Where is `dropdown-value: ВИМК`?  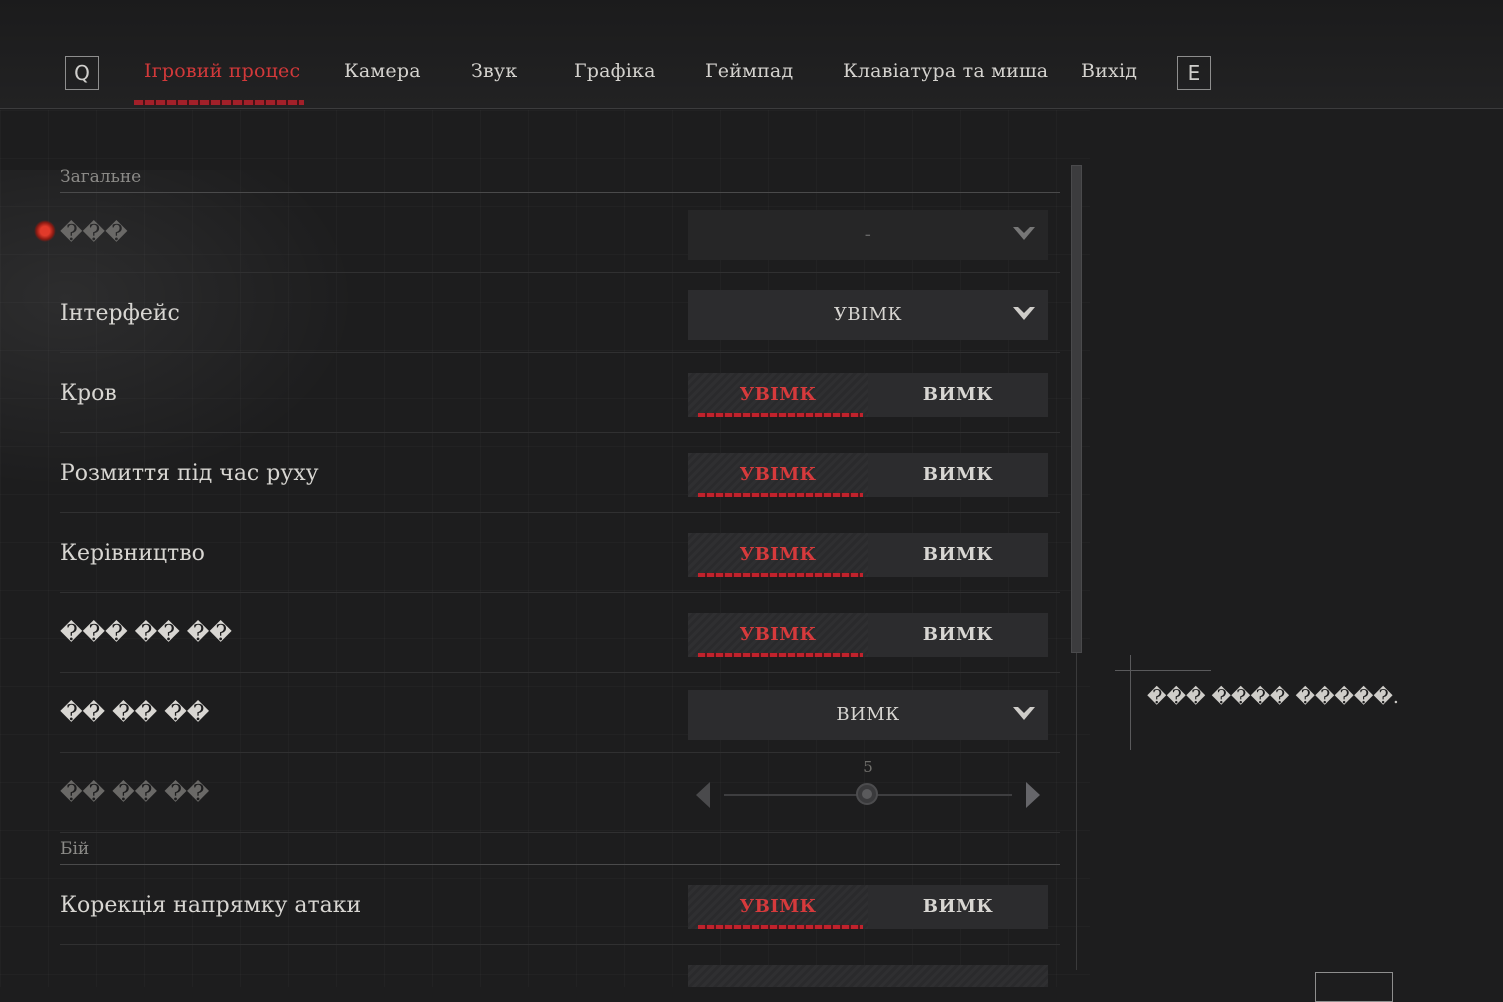
dropdown-value: ВИМК is located at coordinates (868, 714).